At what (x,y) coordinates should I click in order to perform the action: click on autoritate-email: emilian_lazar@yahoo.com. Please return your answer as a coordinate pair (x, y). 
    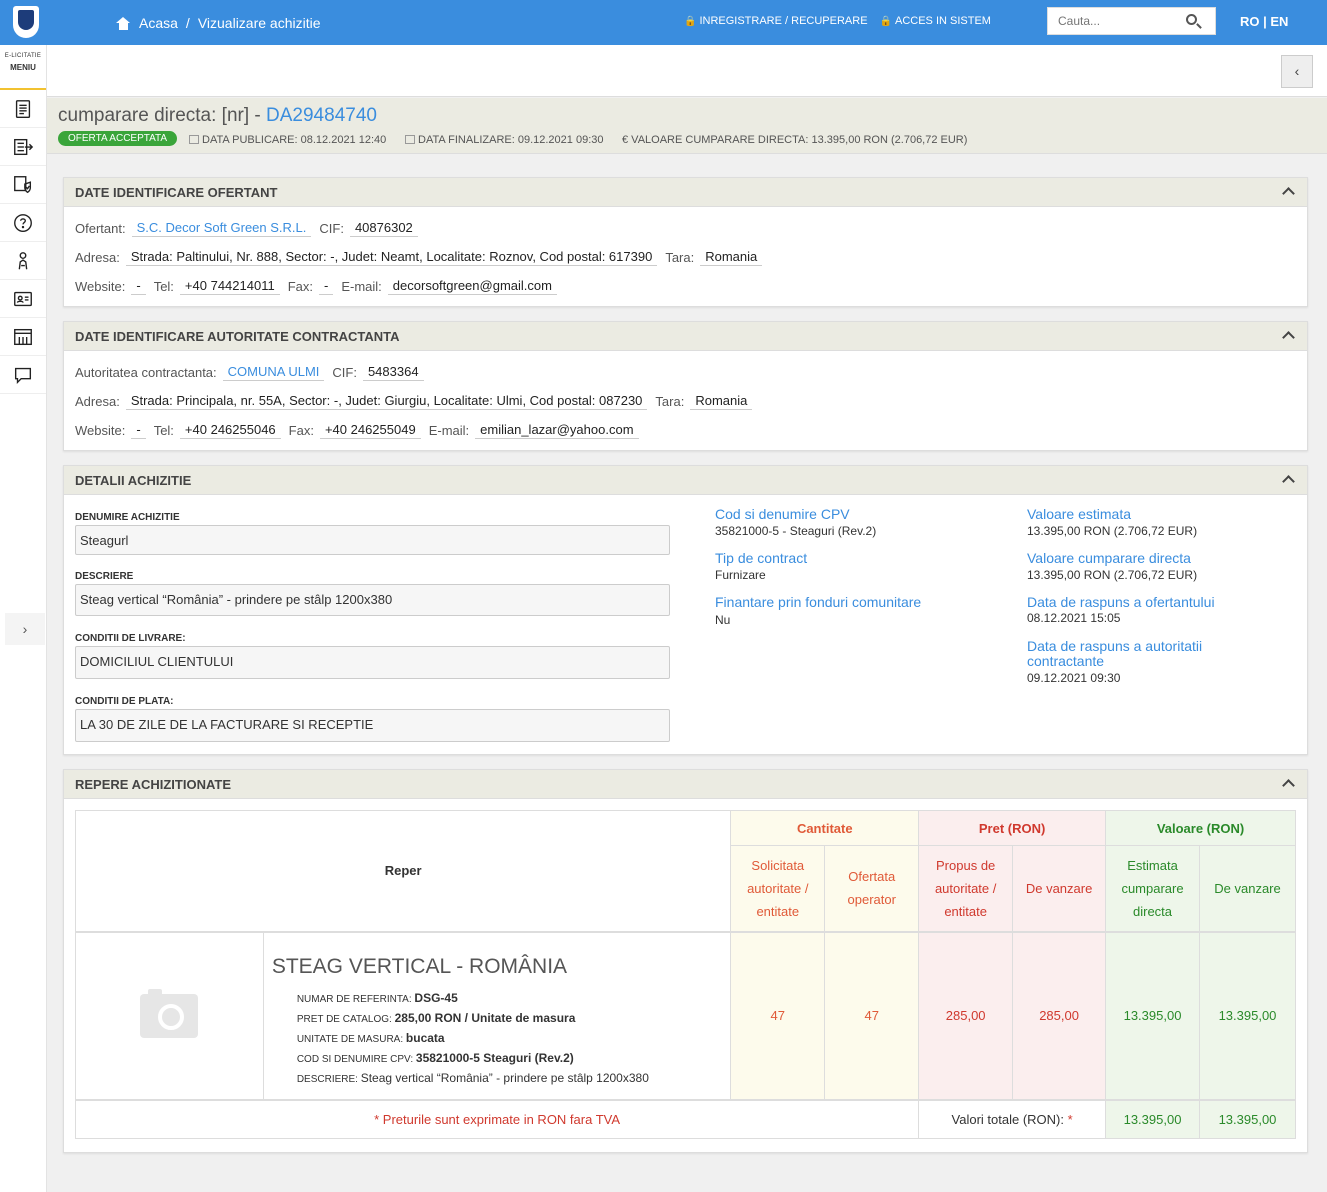
    Looking at the image, I should click on (557, 430).